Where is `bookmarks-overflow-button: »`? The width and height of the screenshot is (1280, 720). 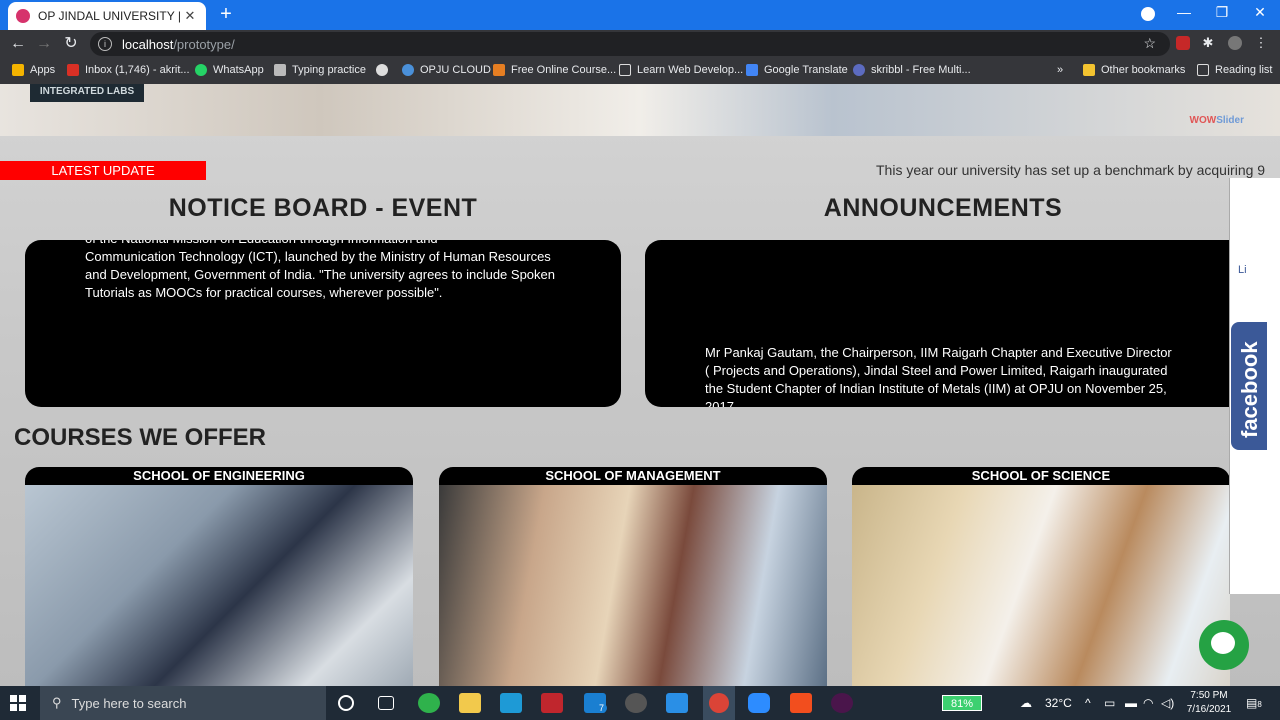 bookmarks-overflow-button: » is located at coordinates (1060, 70).